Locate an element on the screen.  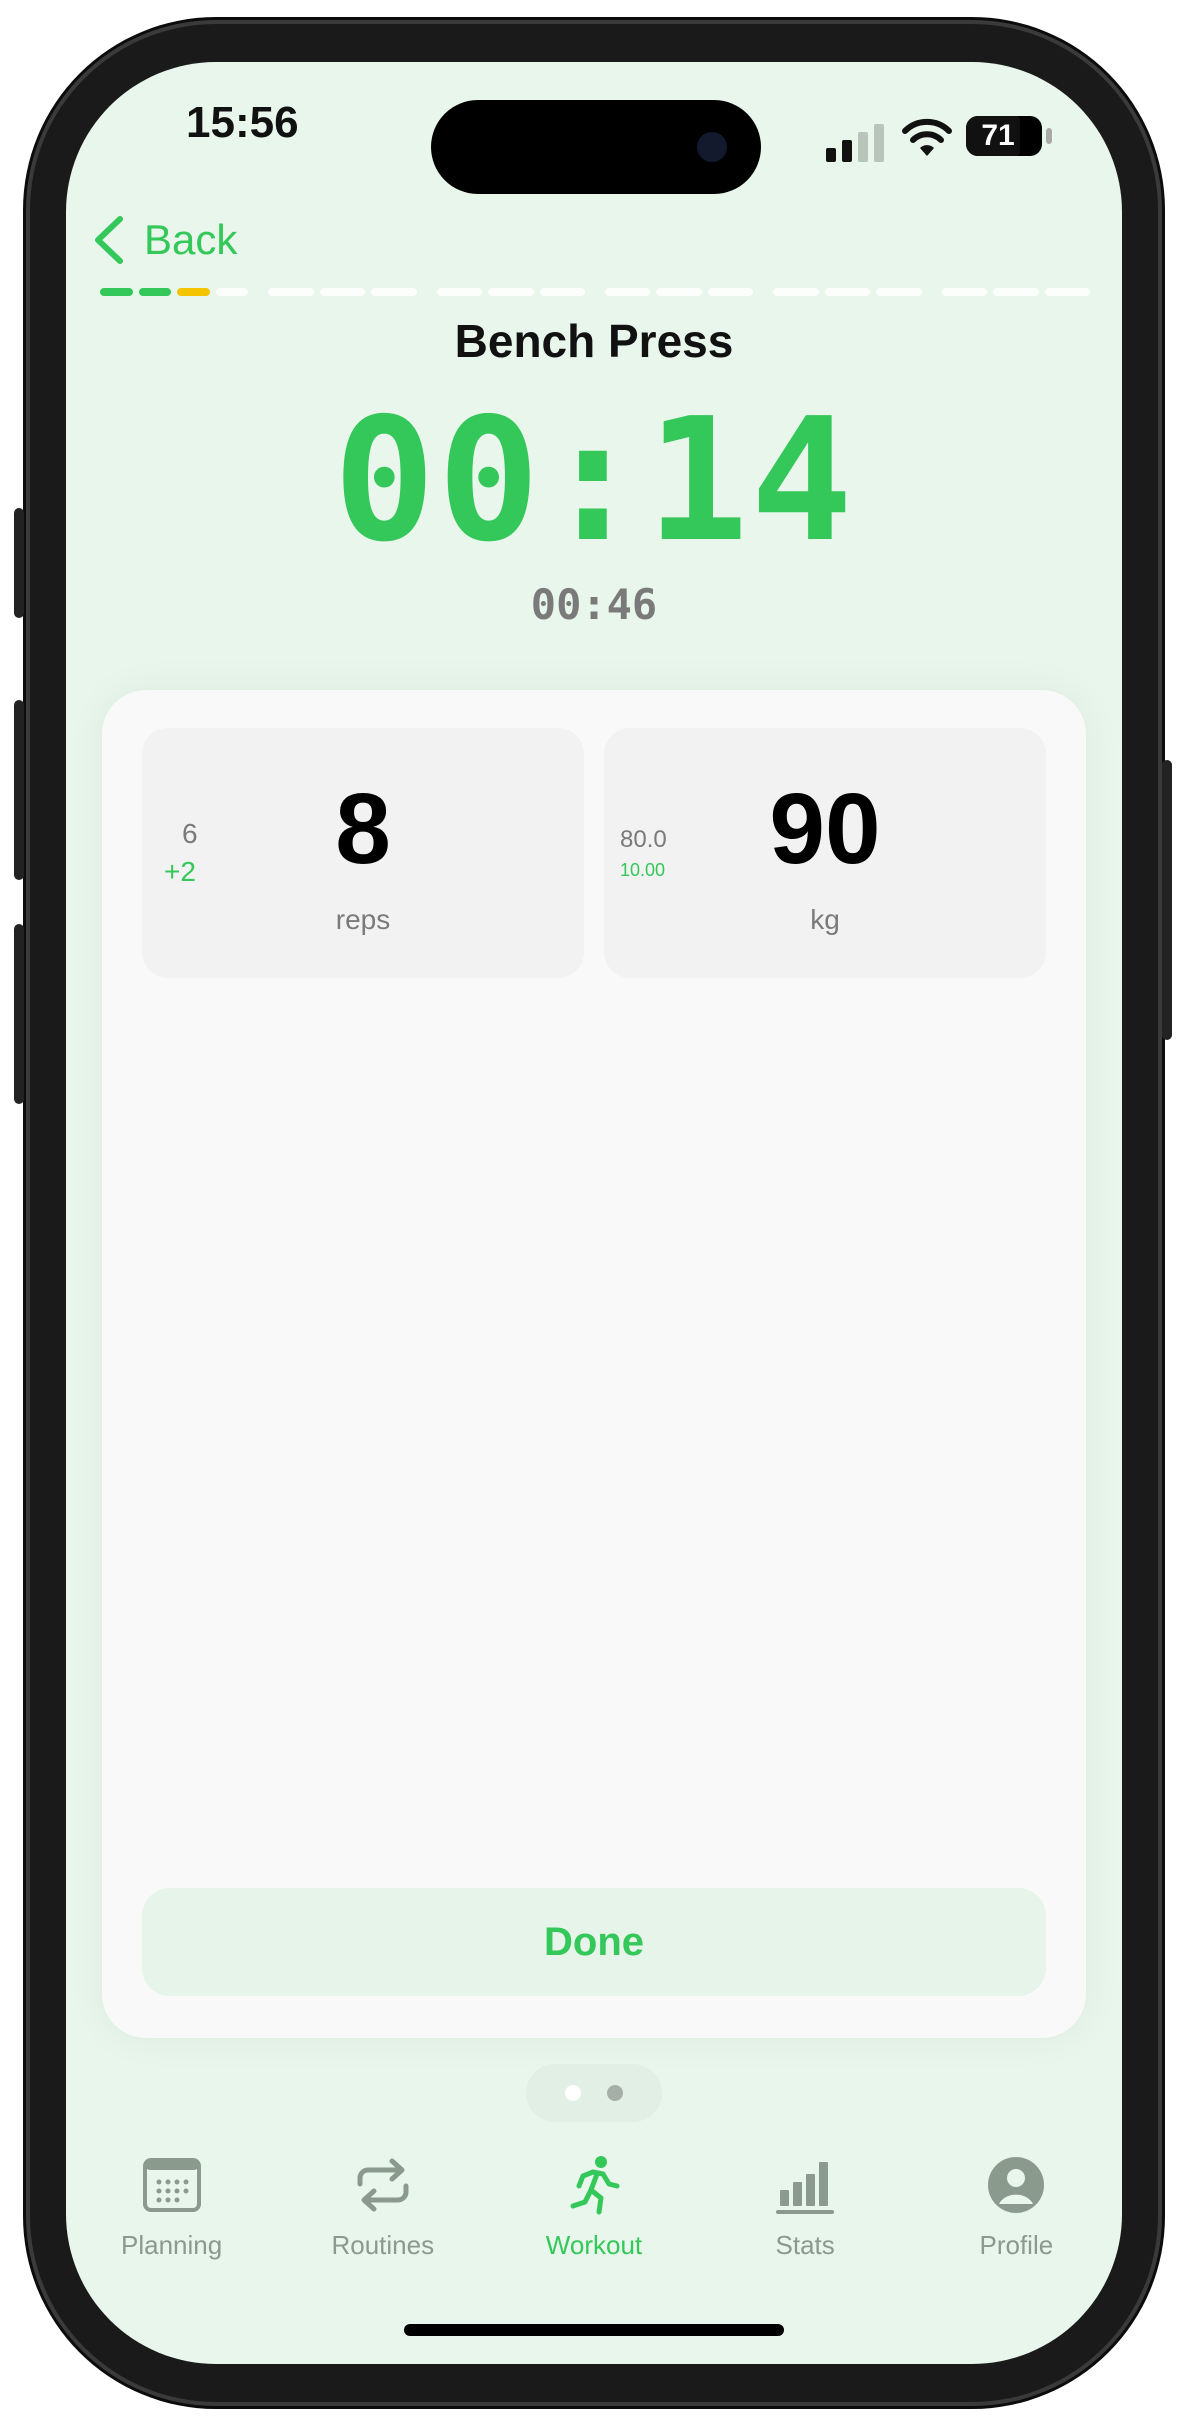
calendar-icon is located at coordinates (171, 2185).